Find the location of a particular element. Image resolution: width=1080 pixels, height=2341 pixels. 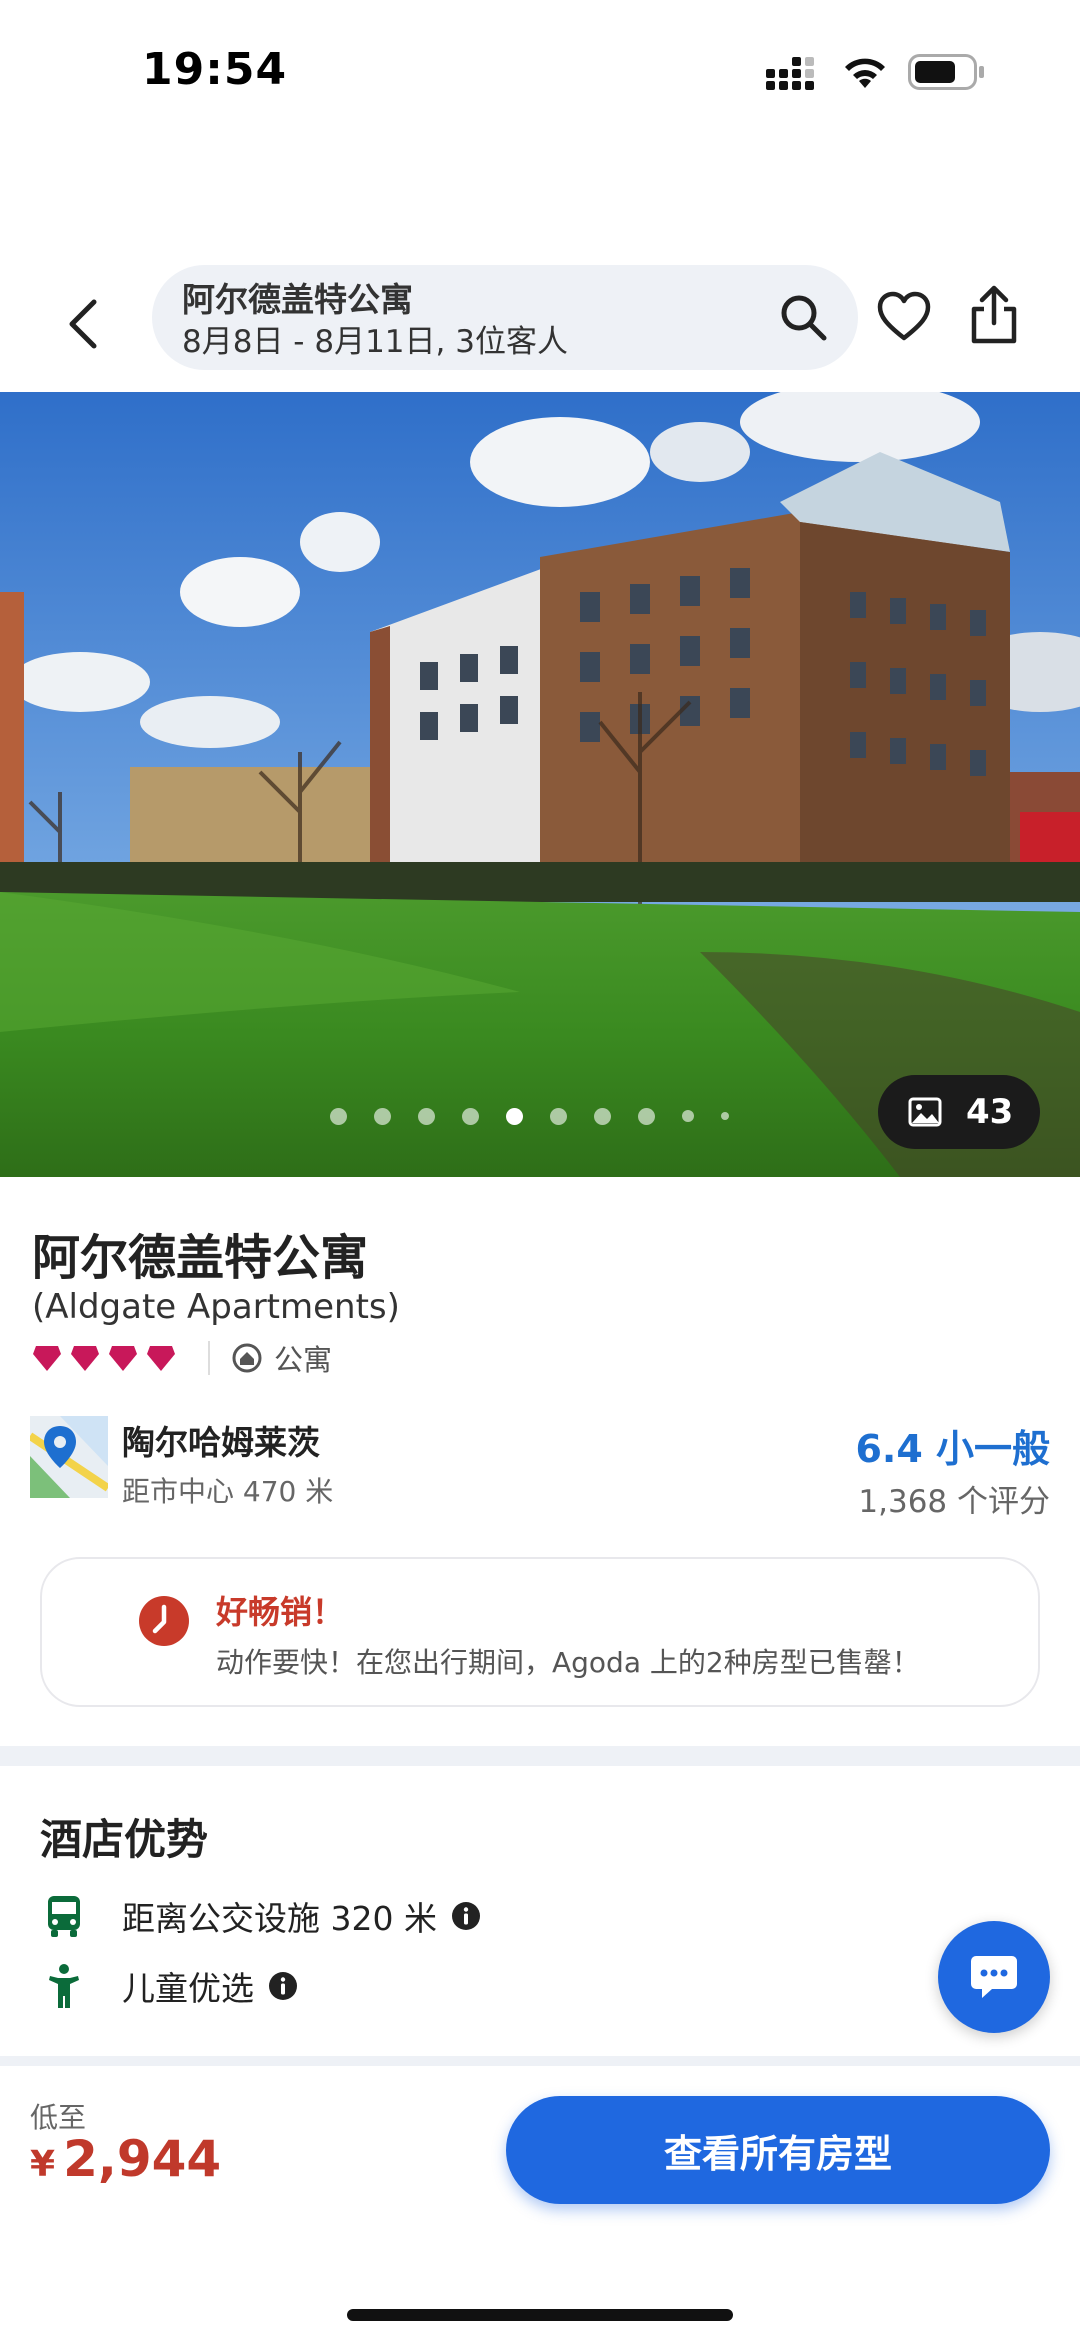

price-value: 2,944 is located at coordinates (142, 2159).